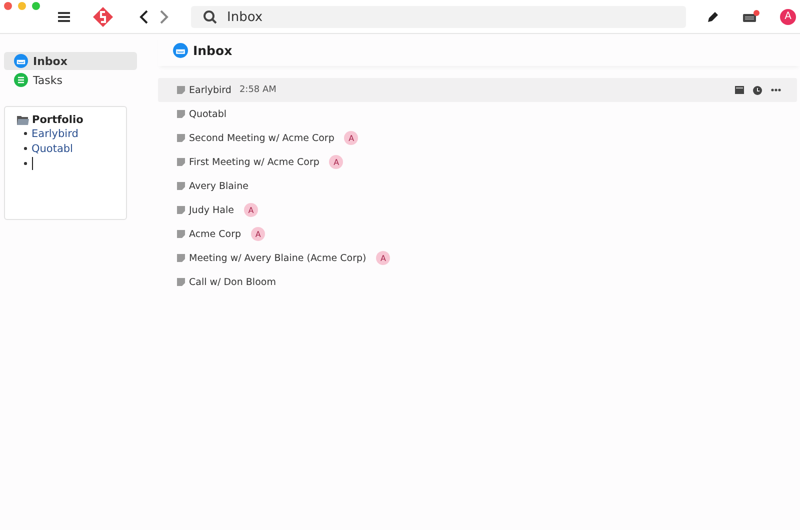  Describe the element at coordinates (757, 90) in the screenshot. I see `clock-icon` at that location.